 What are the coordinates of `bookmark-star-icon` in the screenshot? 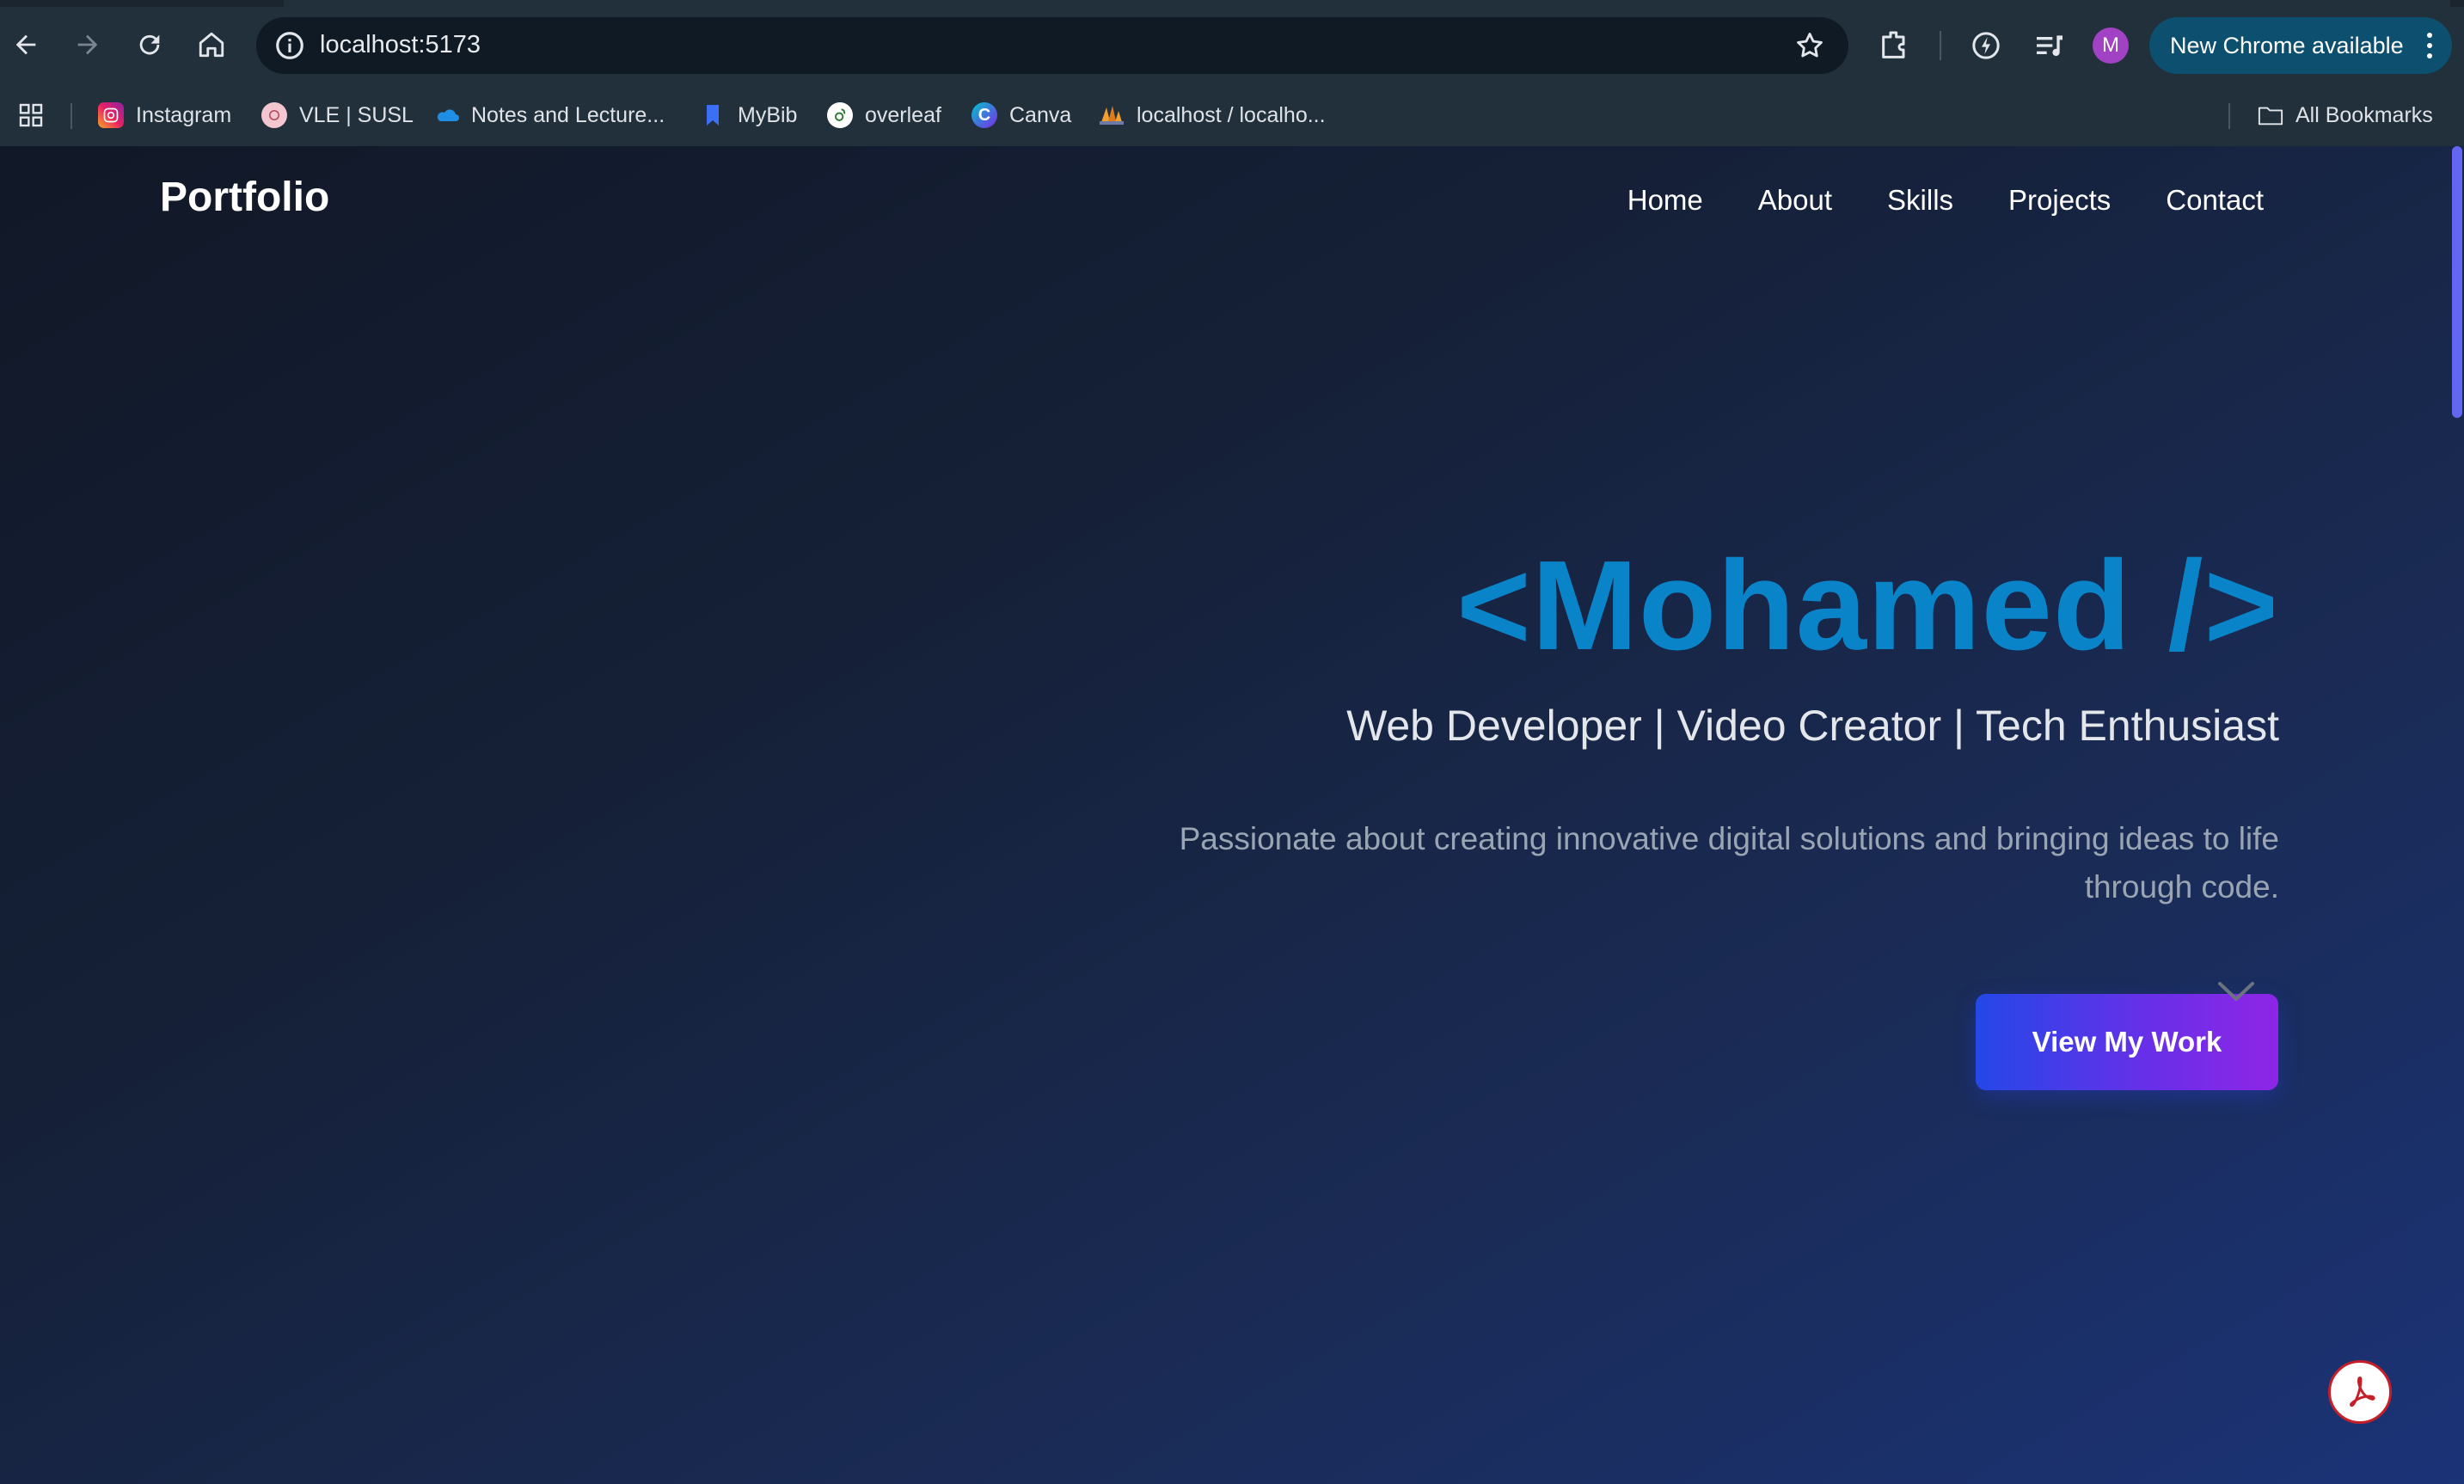 It's located at (1809, 45).